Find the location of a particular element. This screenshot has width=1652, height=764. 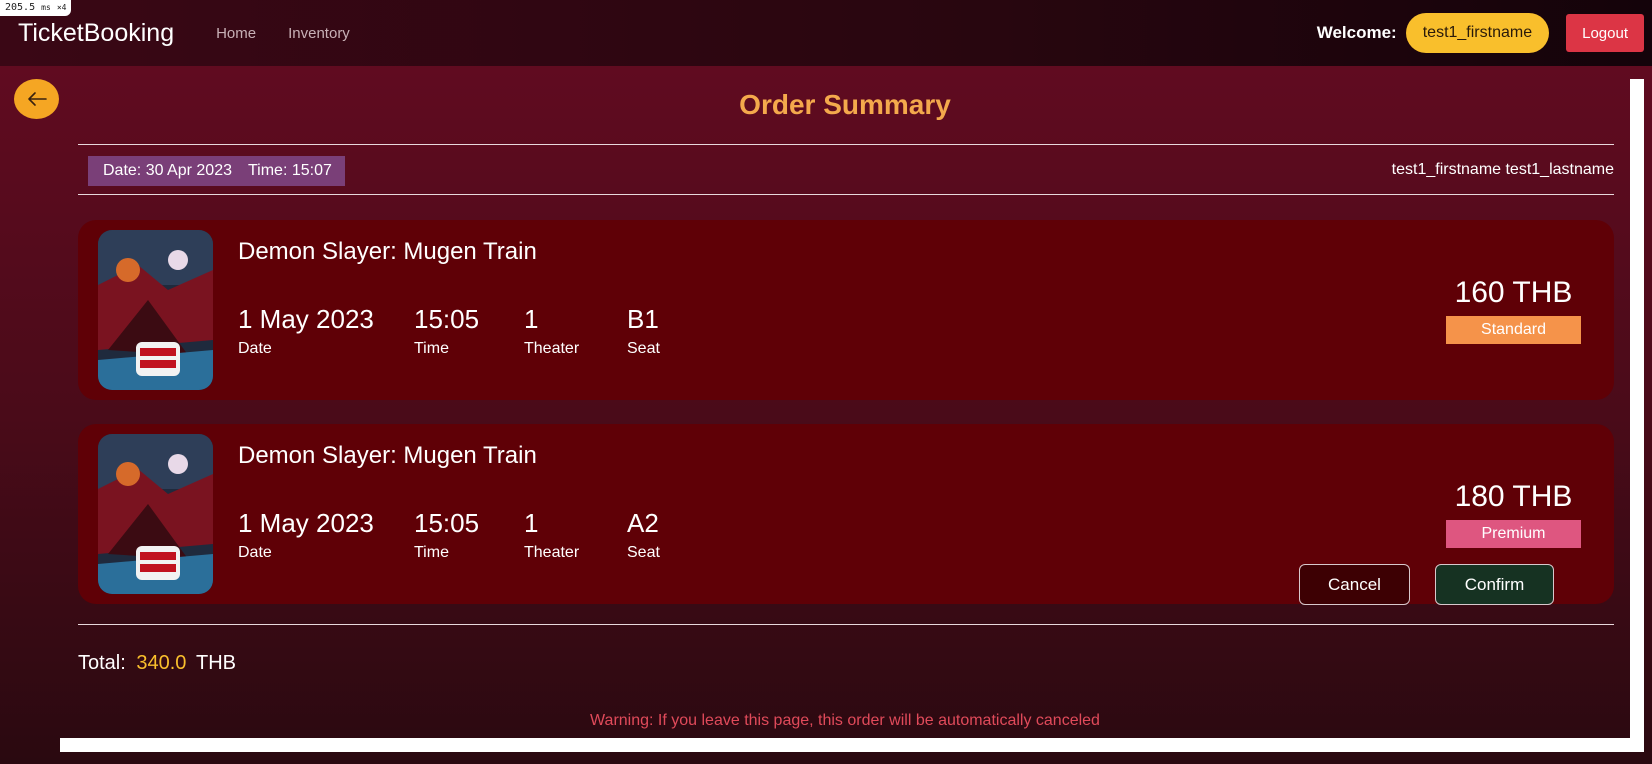

divider-top is located at coordinates (846, 144).